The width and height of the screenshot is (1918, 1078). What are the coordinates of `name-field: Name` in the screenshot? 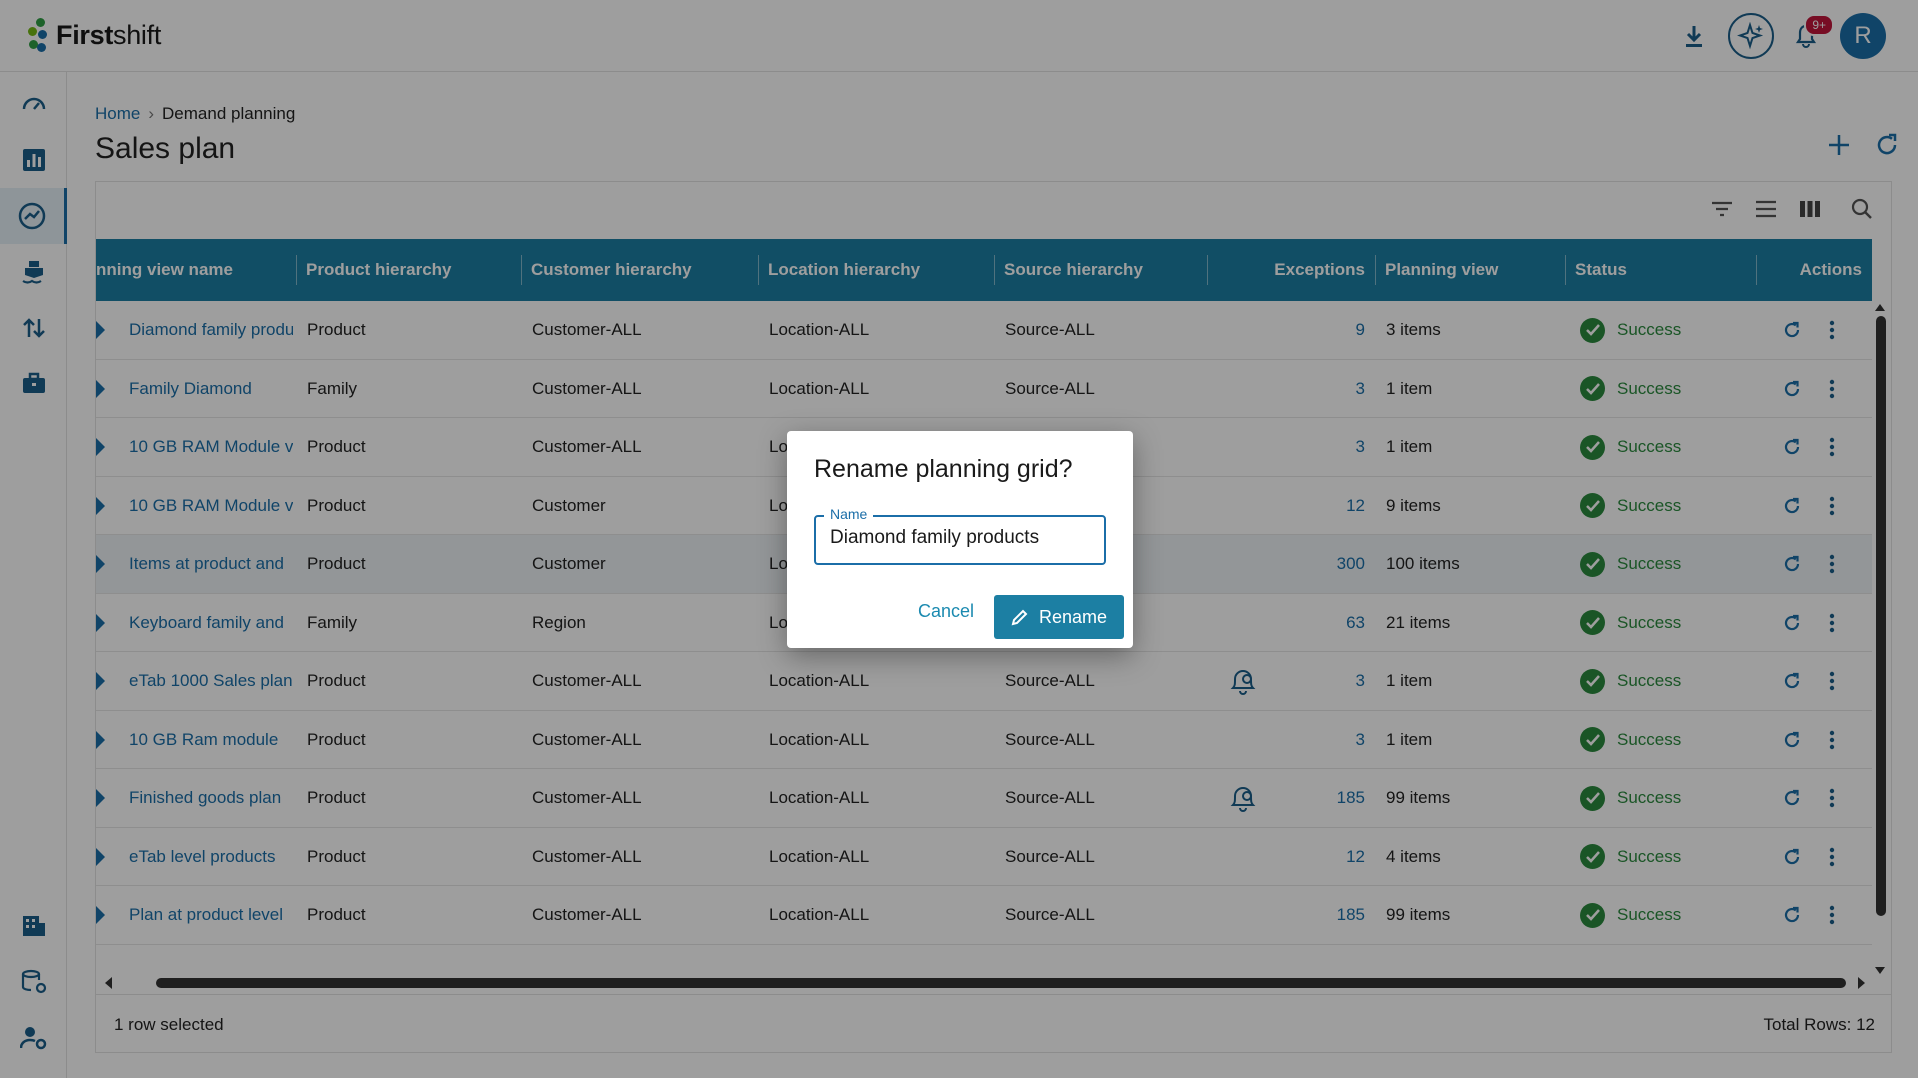 It's located at (960, 535).